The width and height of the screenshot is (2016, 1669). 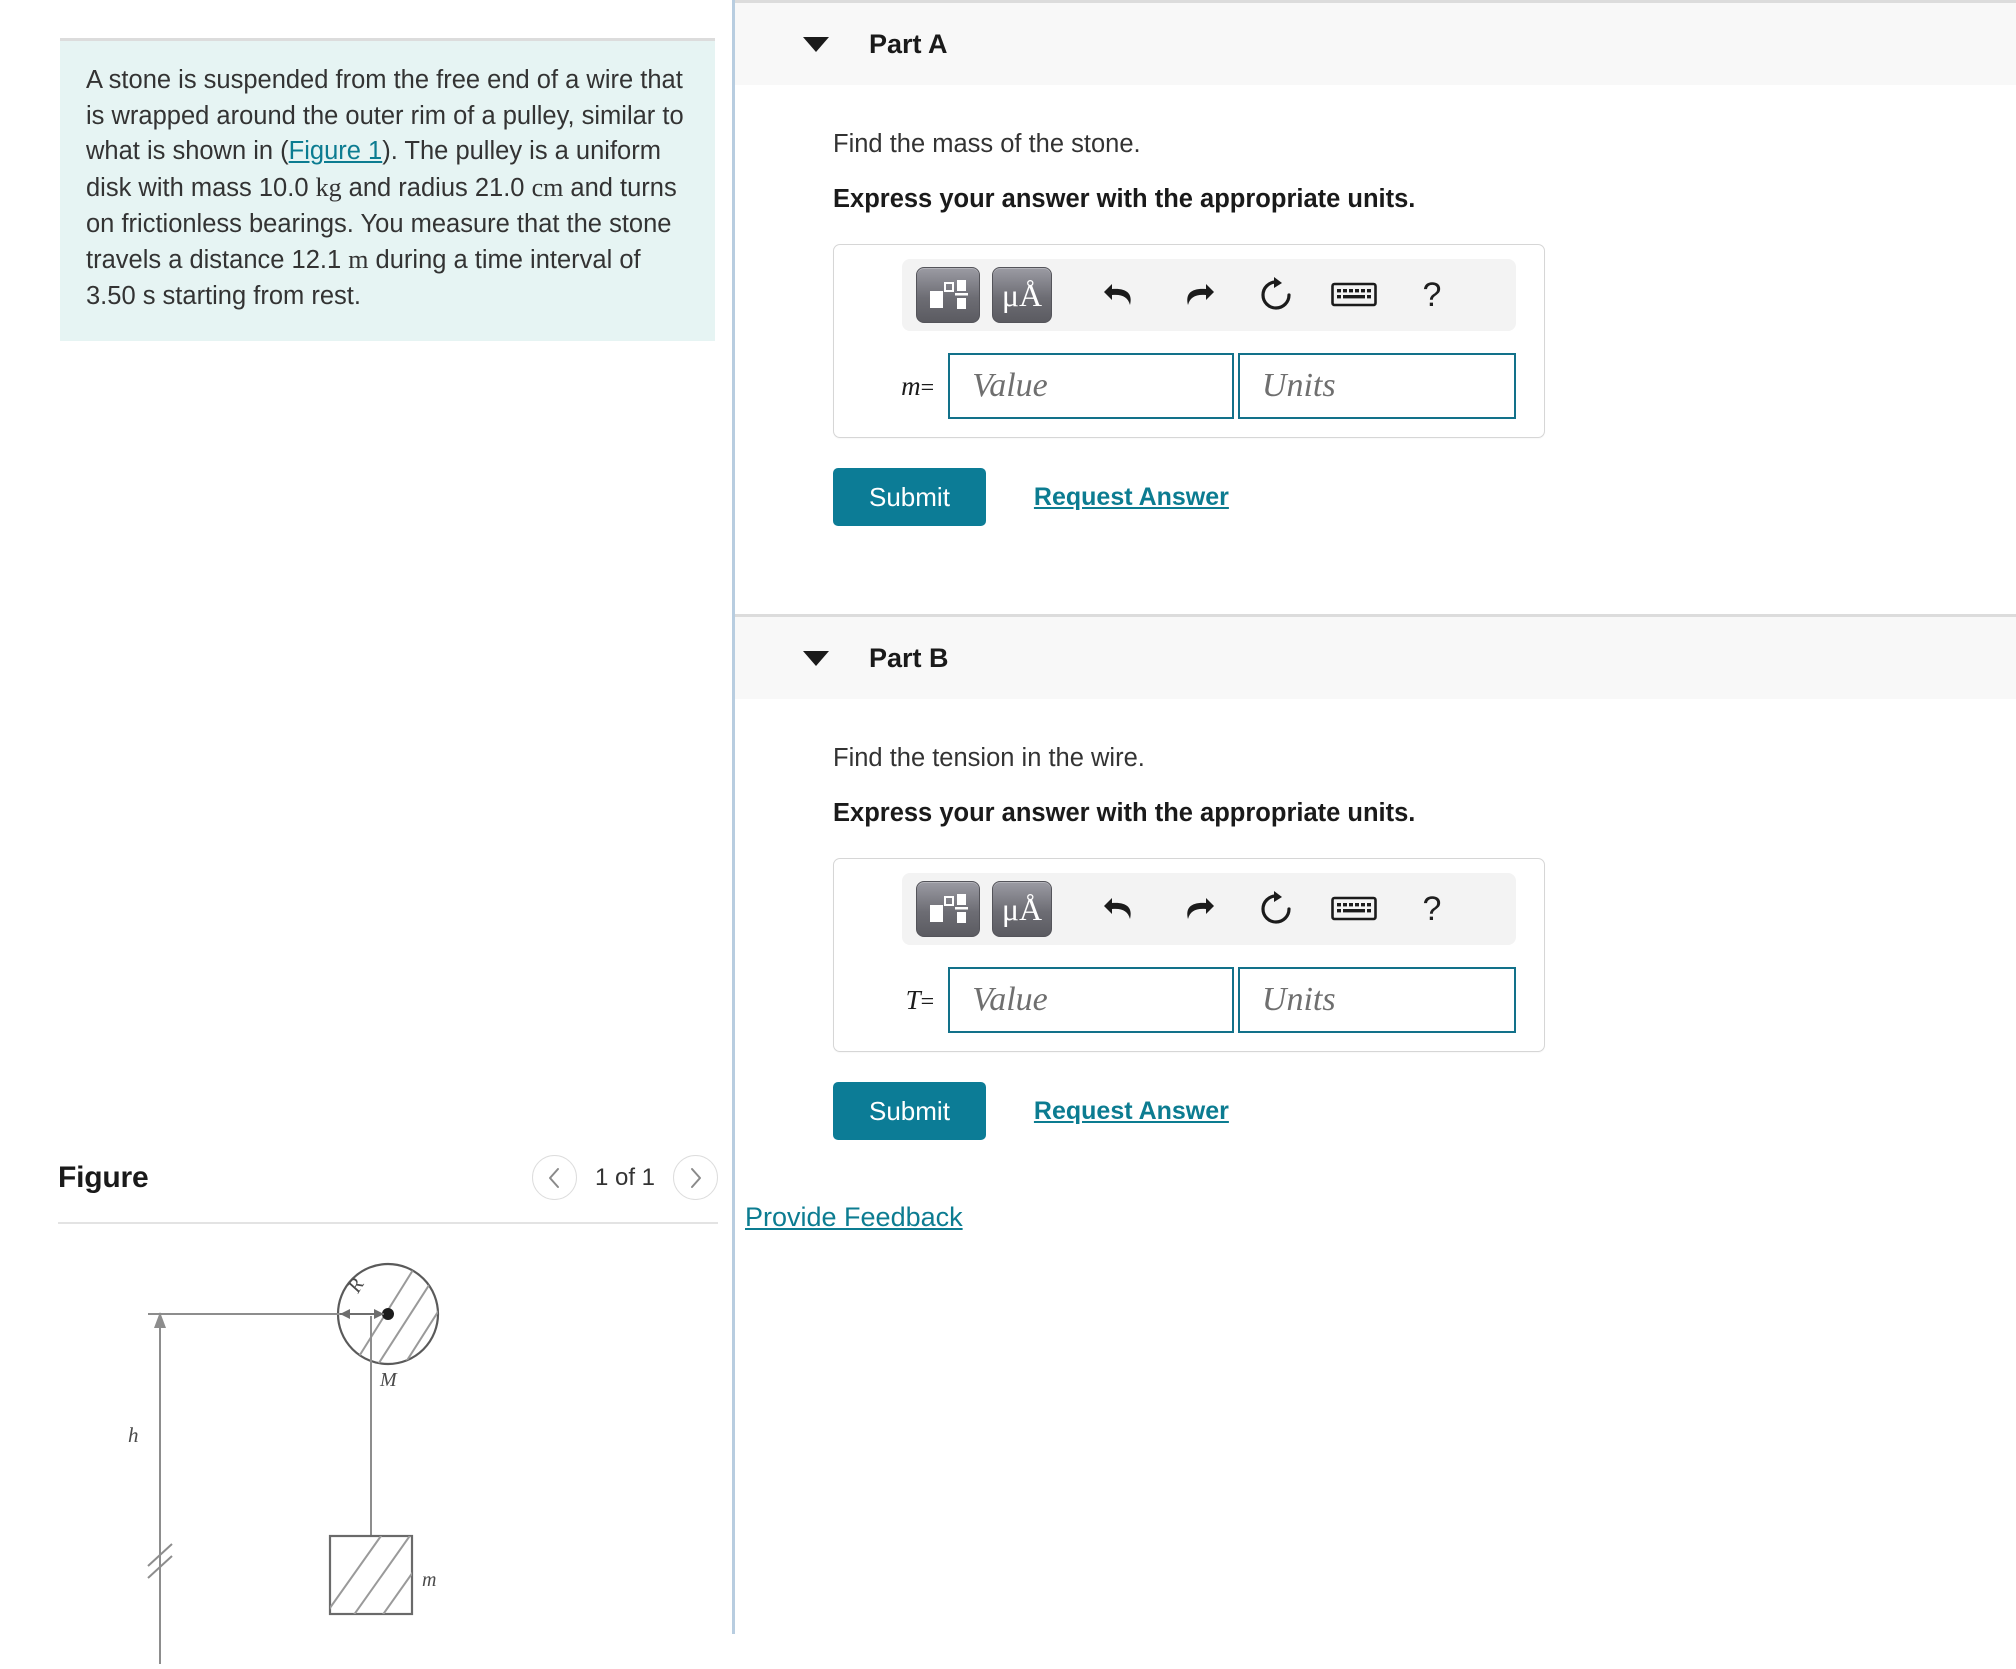 What do you see at coordinates (816, 44) in the screenshot?
I see `part-a-collapse-caret-icon` at bounding box center [816, 44].